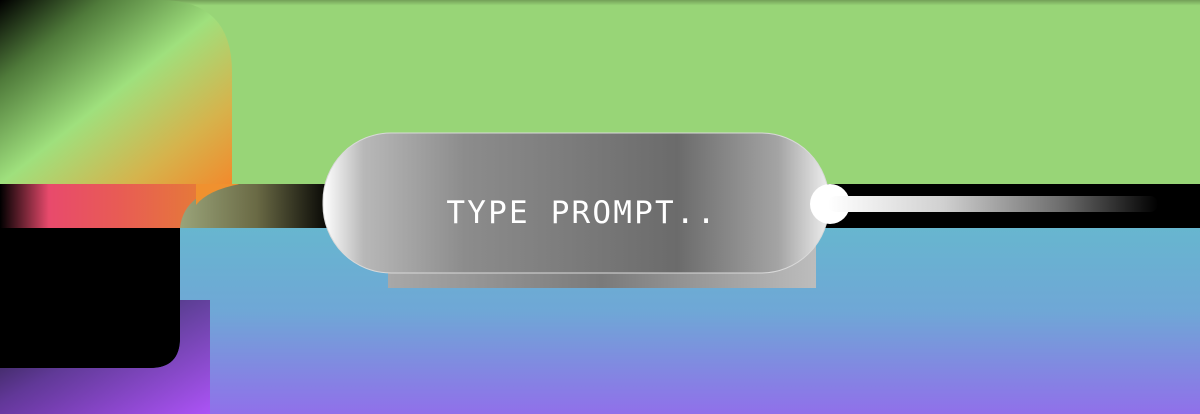  I want to click on left-black-block, so click(90, 298).